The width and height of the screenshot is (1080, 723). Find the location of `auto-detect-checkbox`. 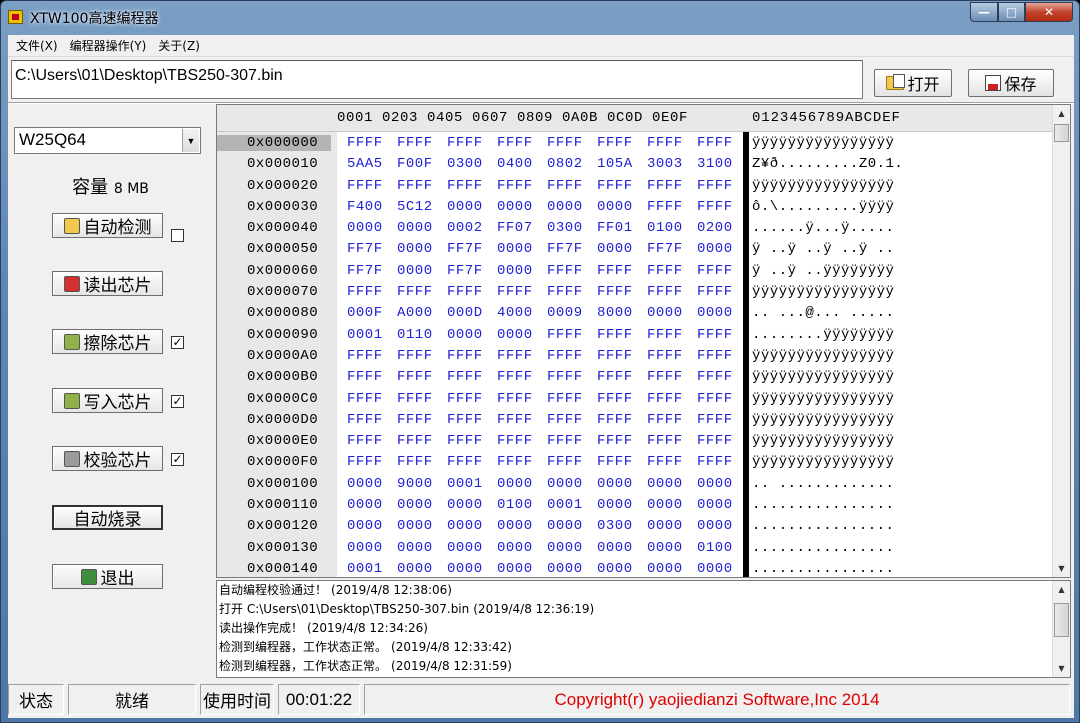

auto-detect-checkbox is located at coordinates (177, 235).